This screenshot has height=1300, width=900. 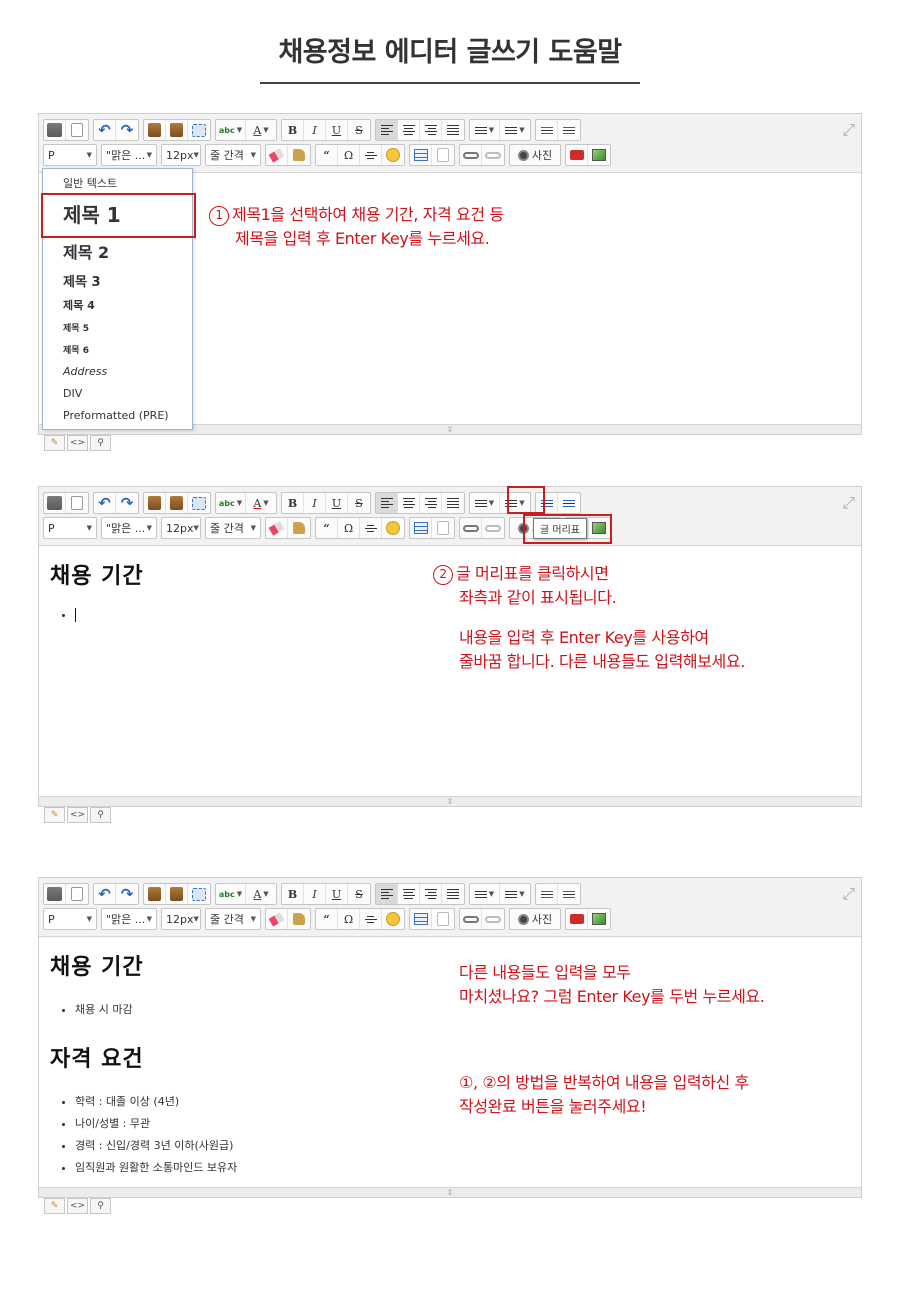 I want to click on dropdown-item-h5: 제목 5, so click(x=76, y=327).